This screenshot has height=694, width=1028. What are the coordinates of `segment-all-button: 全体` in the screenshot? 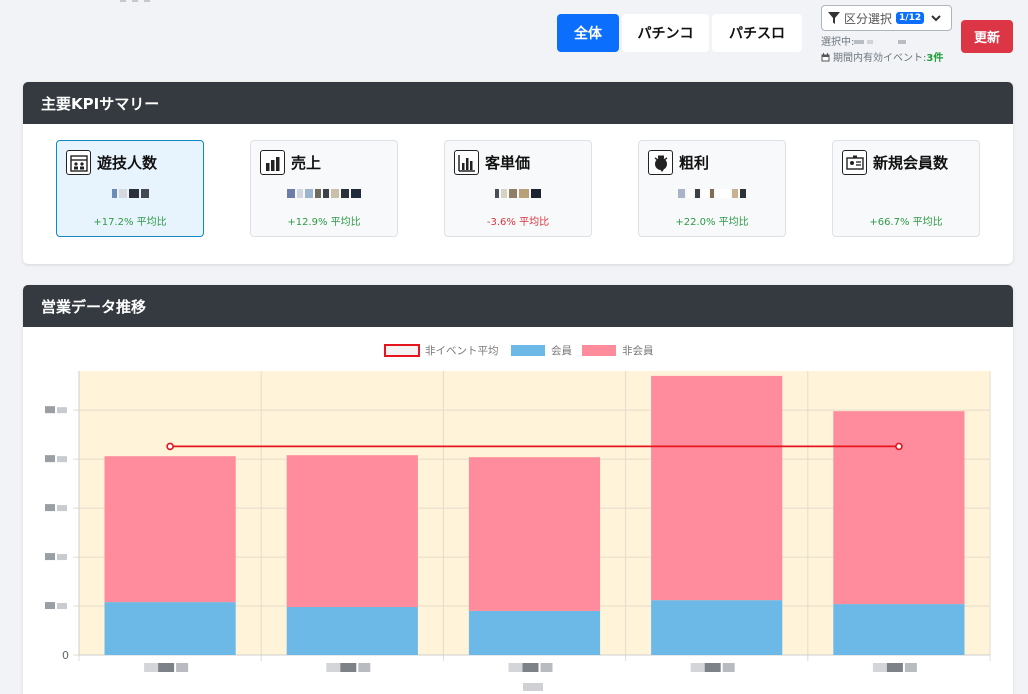 It's located at (588, 33).